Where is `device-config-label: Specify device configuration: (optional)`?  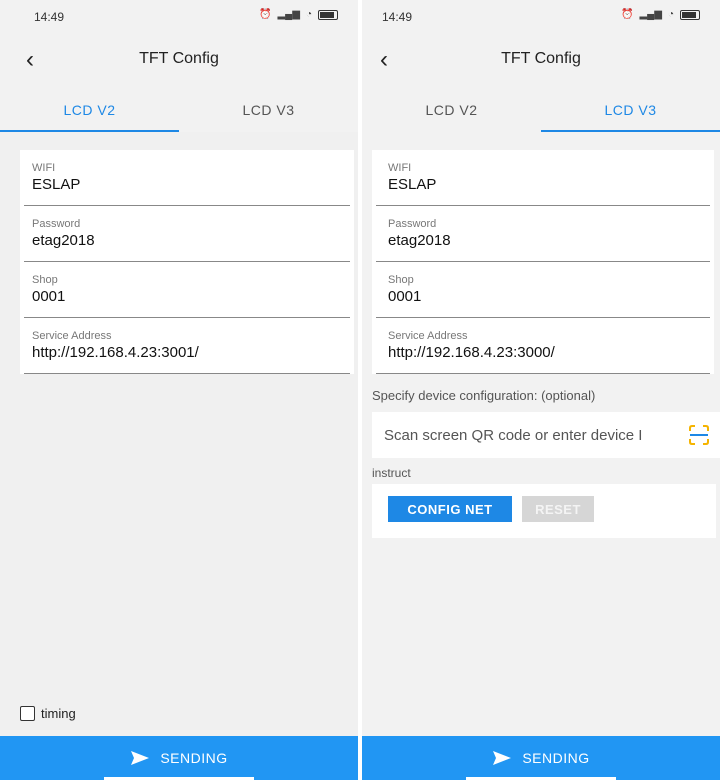 device-config-label: Specify device configuration: (optional) is located at coordinates (484, 395).